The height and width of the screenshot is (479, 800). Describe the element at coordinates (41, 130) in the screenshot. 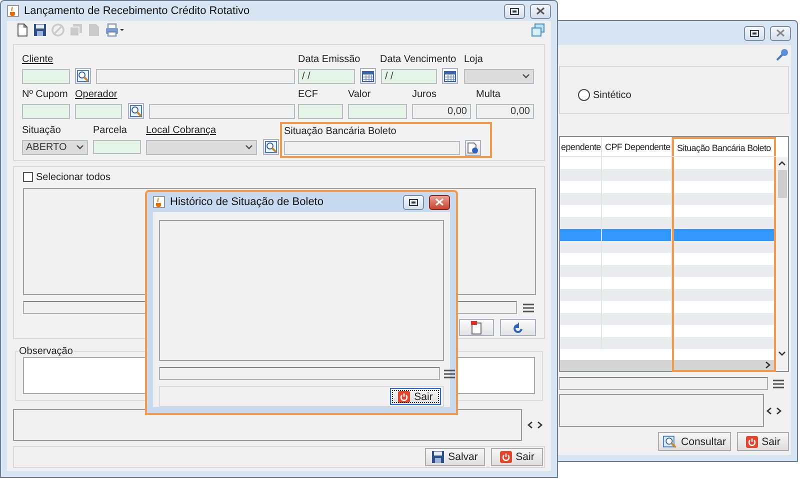

I see `field-label: Situação` at that location.